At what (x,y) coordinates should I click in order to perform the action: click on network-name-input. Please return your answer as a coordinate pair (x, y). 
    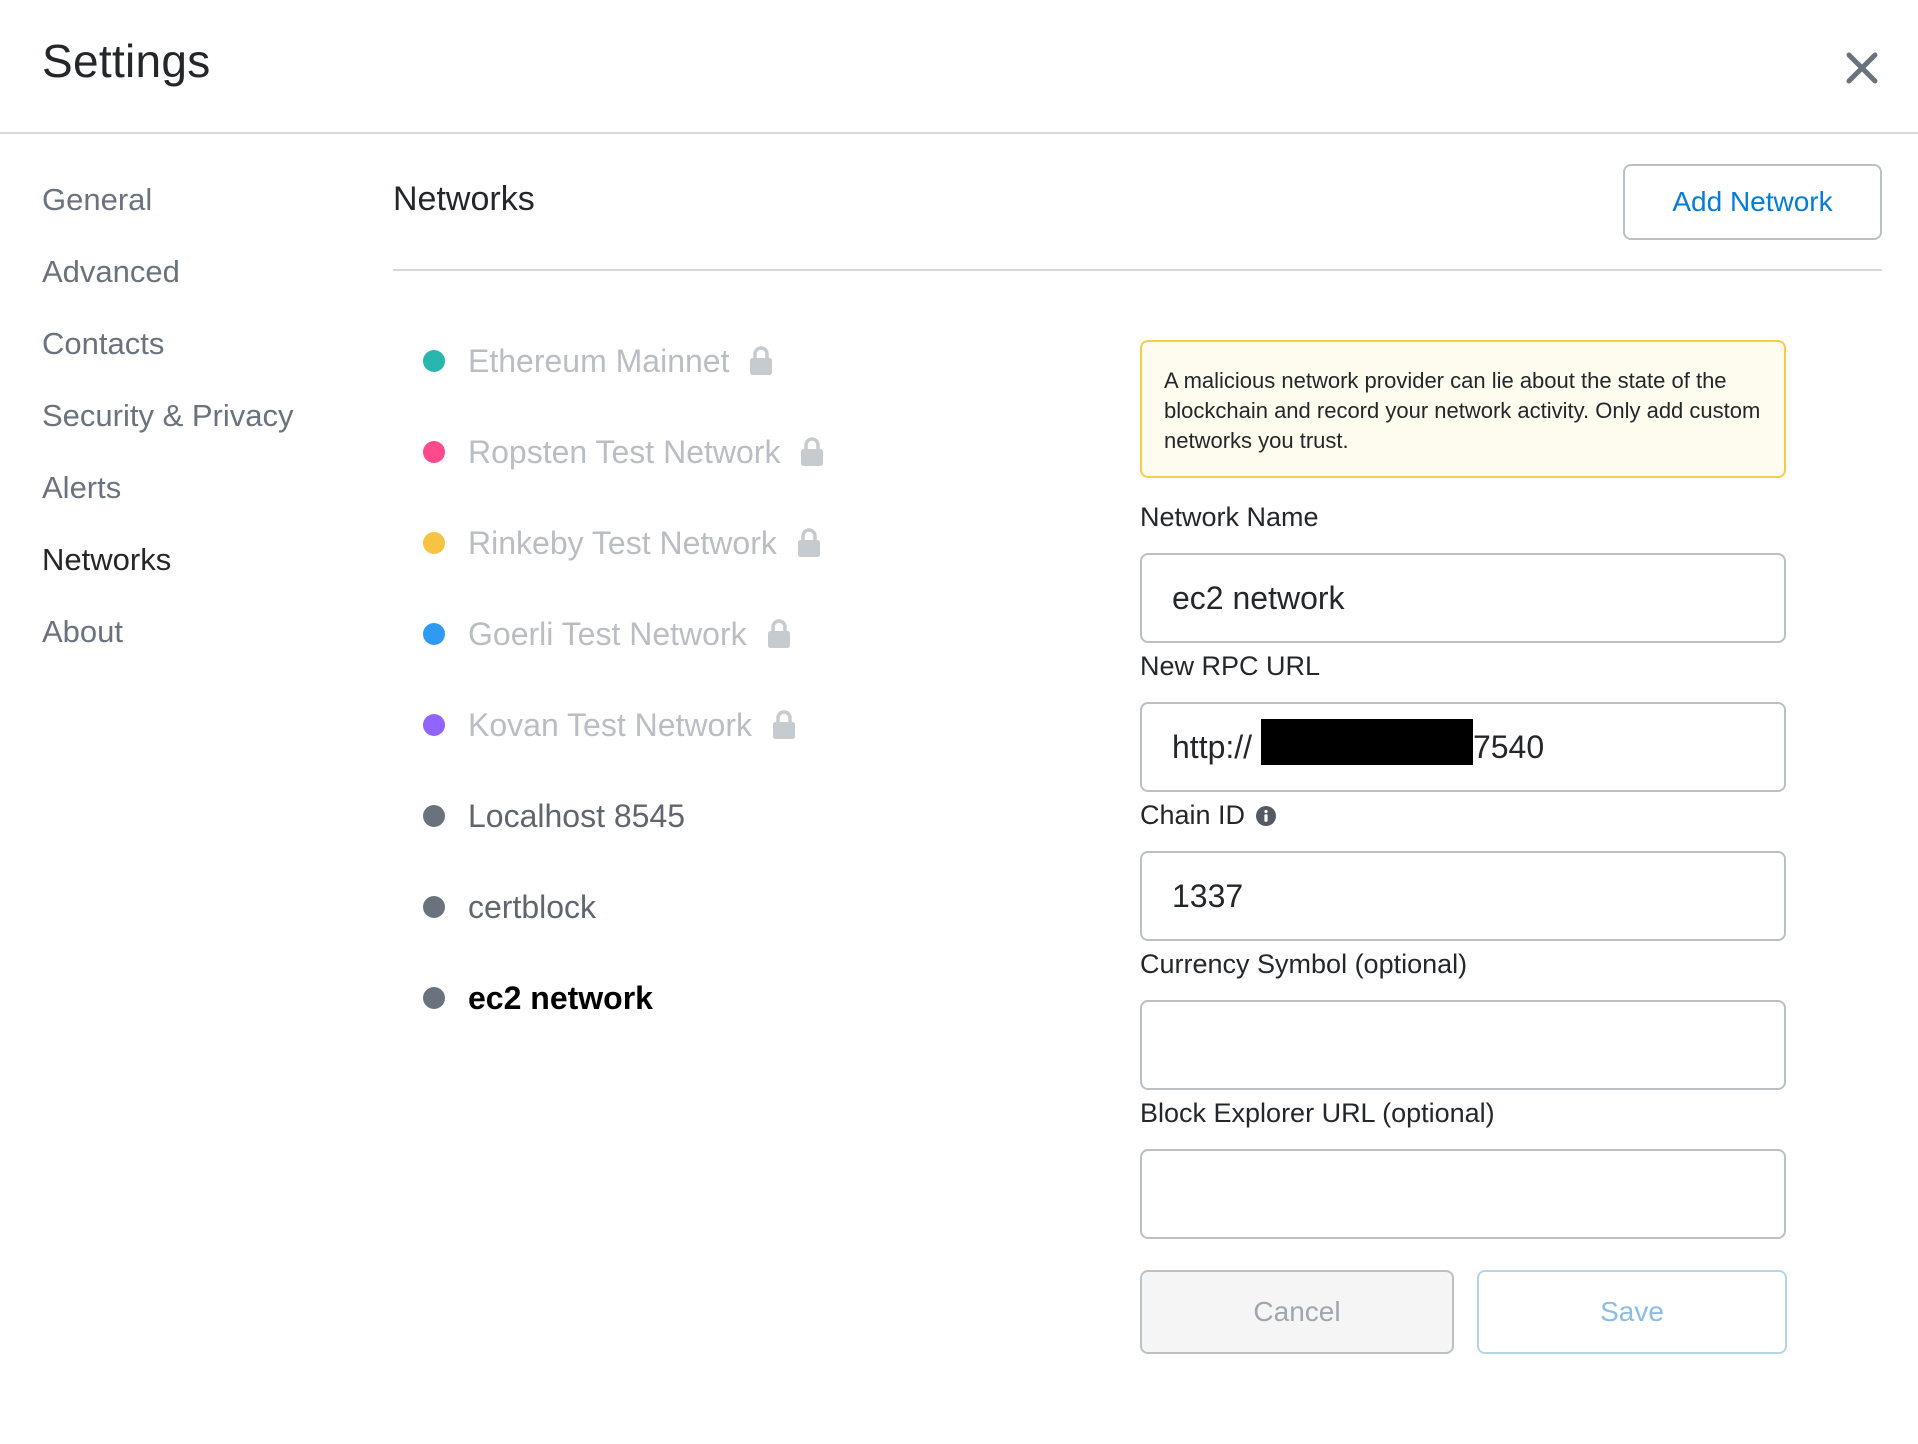
    Looking at the image, I should click on (1463, 598).